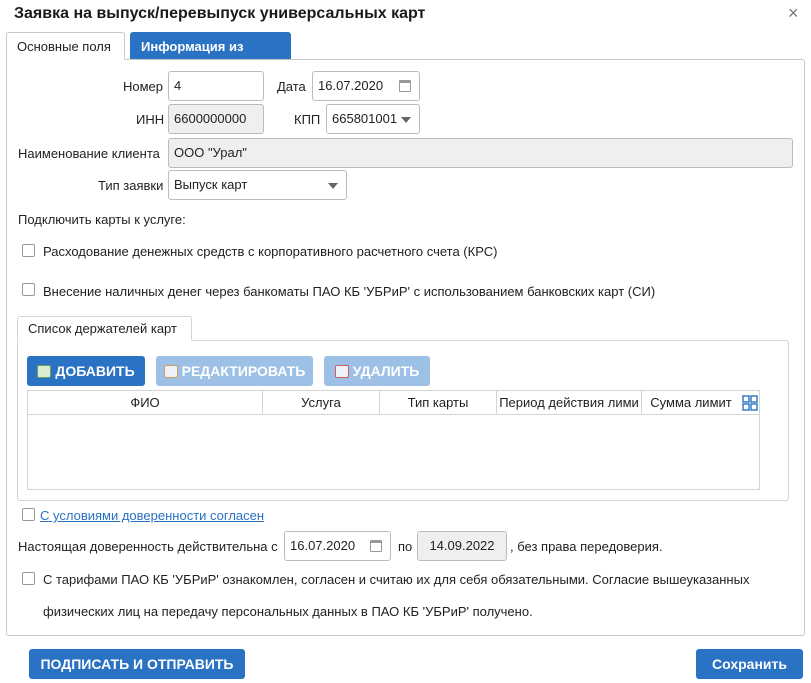  I want to click on kpp-label: КПП, so click(307, 119).